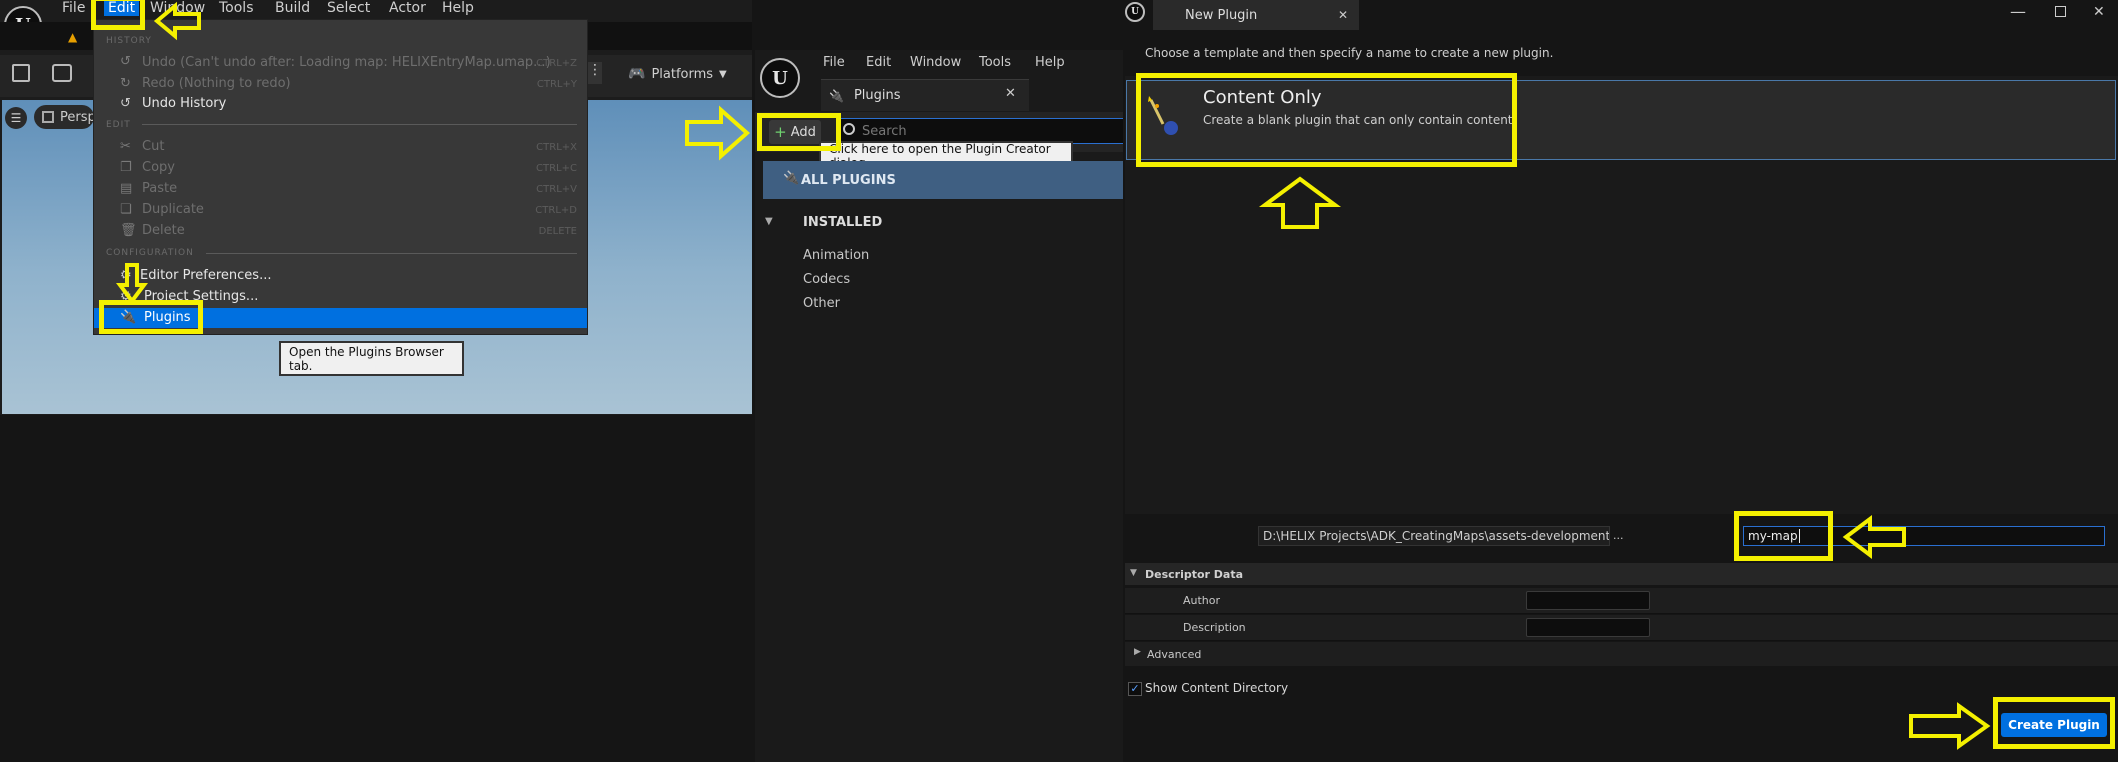  What do you see at coordinates (118, 125) in the screenshot?
I see `edit-section-header: EDIT` at bounding box center [118, 125].